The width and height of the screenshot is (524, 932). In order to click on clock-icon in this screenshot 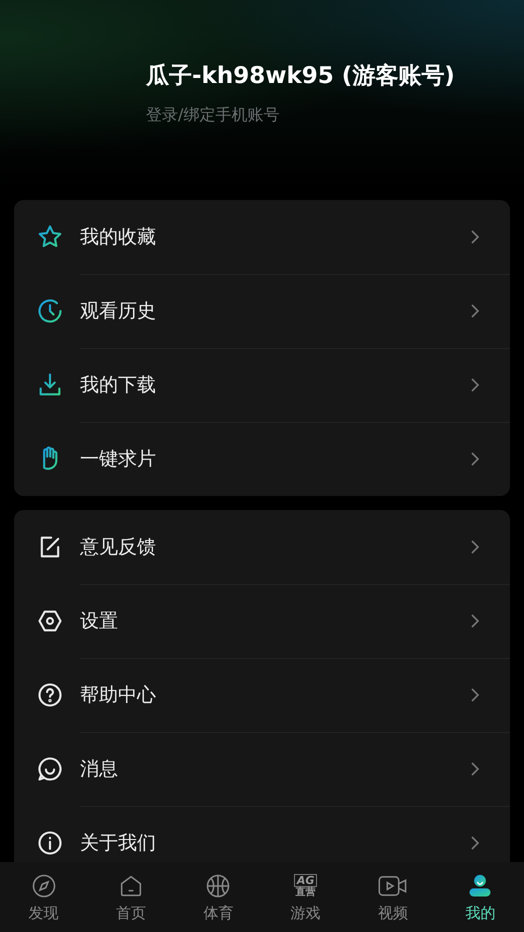, I will do `click(50, 311)`.